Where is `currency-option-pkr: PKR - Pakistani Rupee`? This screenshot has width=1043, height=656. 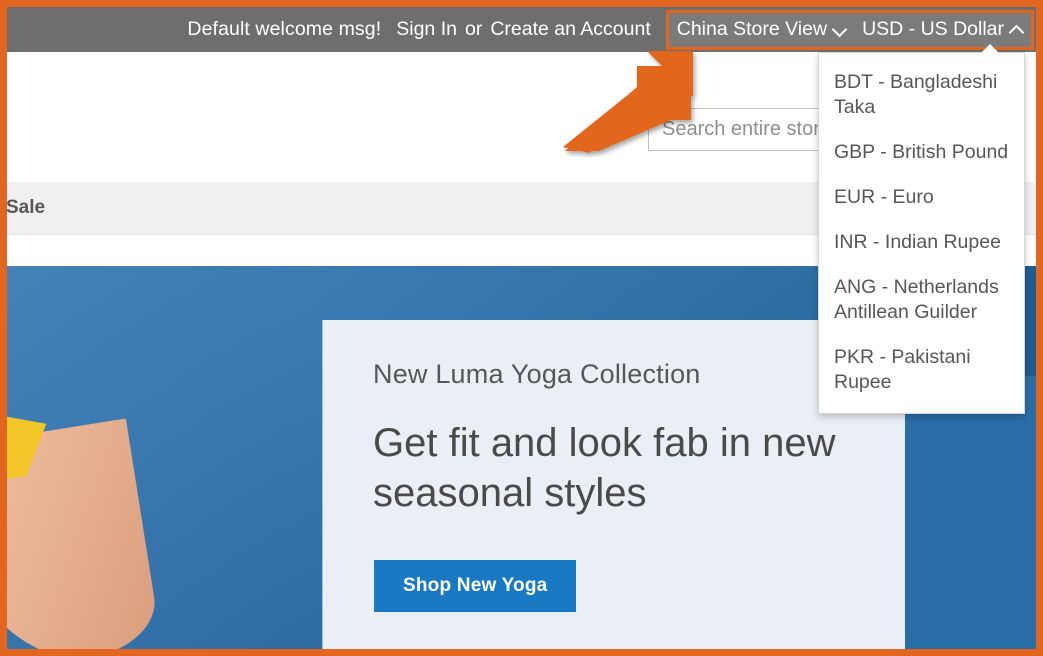 currency-option-pkr: PKR - Pakistani Rupee is located at coordinates (921, 370).